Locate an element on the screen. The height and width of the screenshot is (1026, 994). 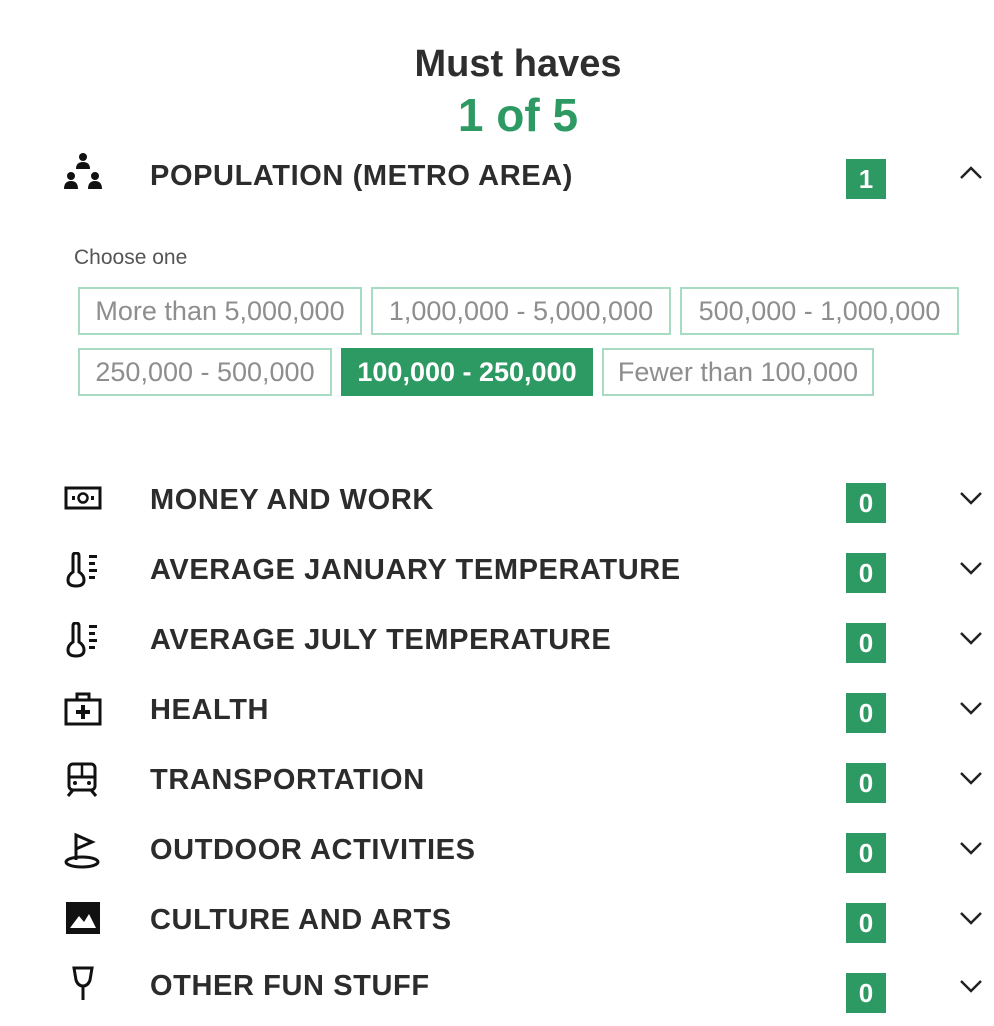
category-culture-and-arts: CULTURE AND ARTS 0 is located at coordinates (497, 932).